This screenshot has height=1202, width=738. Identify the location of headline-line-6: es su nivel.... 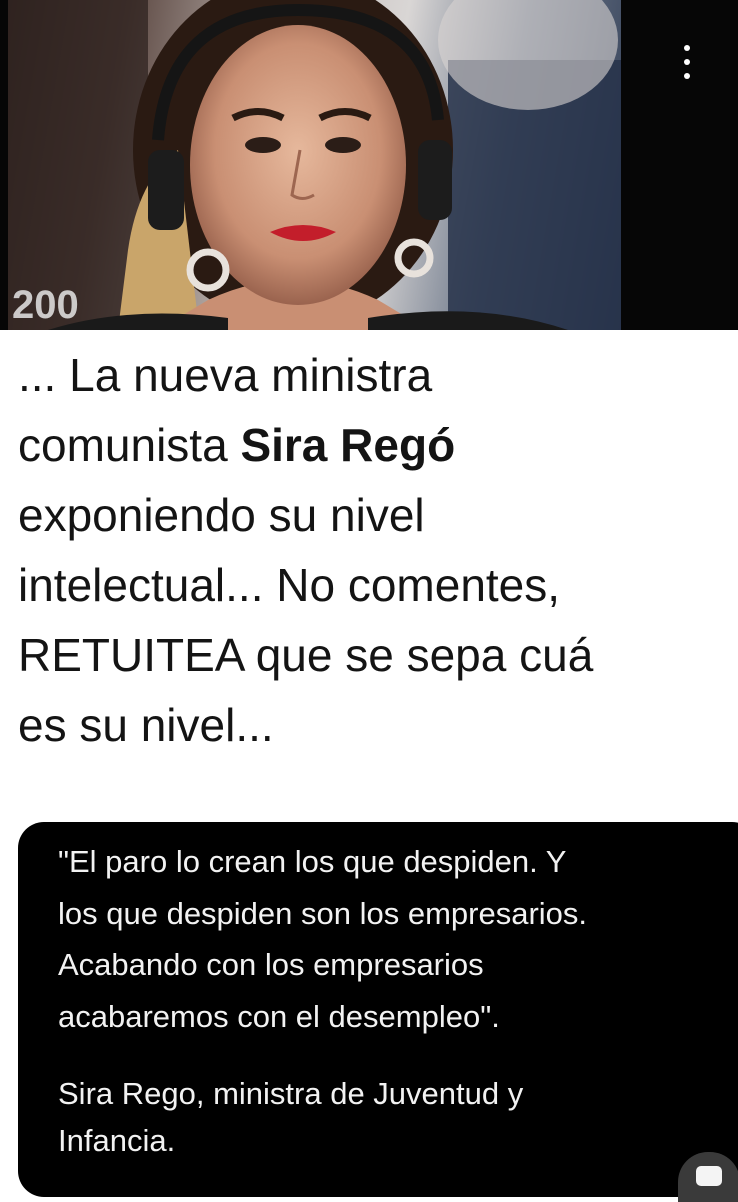
(146, 725).